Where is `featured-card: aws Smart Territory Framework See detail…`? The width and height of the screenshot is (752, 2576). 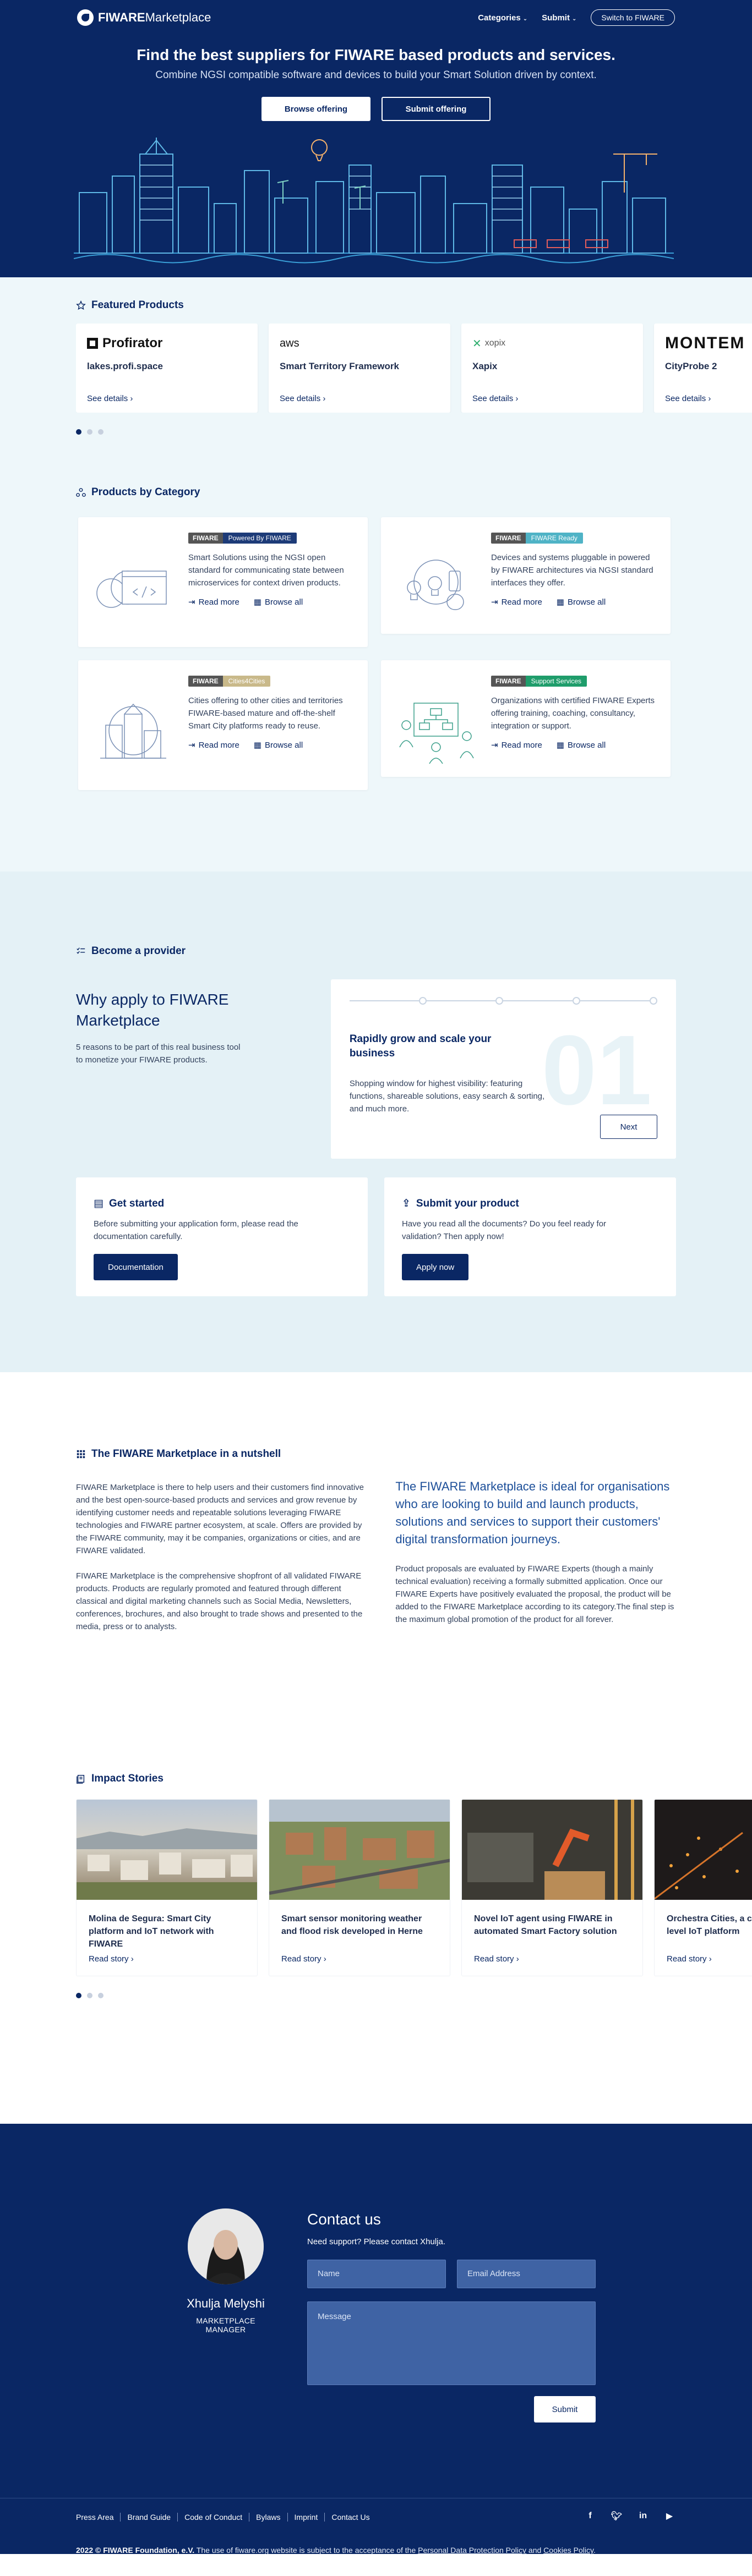
featured-card: aws Smart Territory Framework See detail… is located at coordinates (359, 368).